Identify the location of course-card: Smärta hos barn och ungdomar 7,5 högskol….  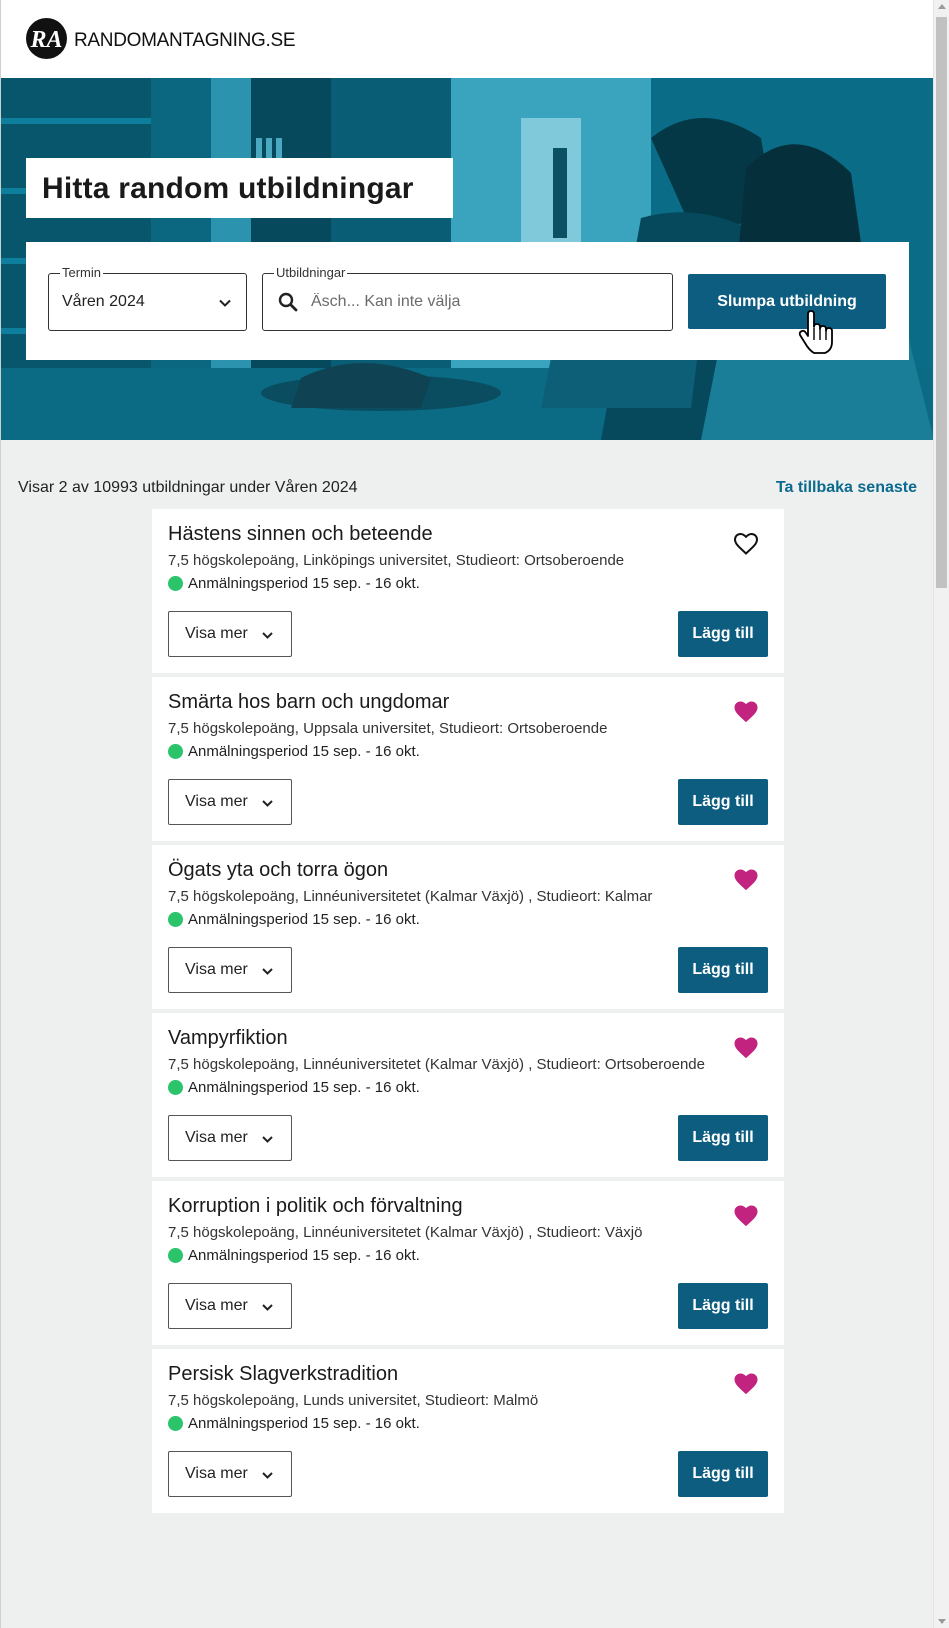
(468, 759).